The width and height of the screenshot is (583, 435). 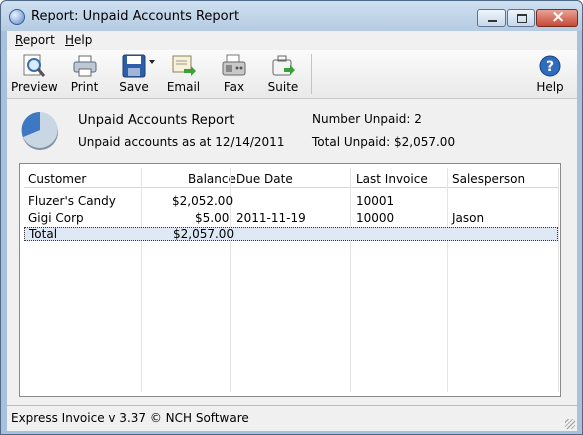 What do you see at coordinates (491, 18) in the screenshot?
I see `minimize-button` at bounding box center [491, 18].